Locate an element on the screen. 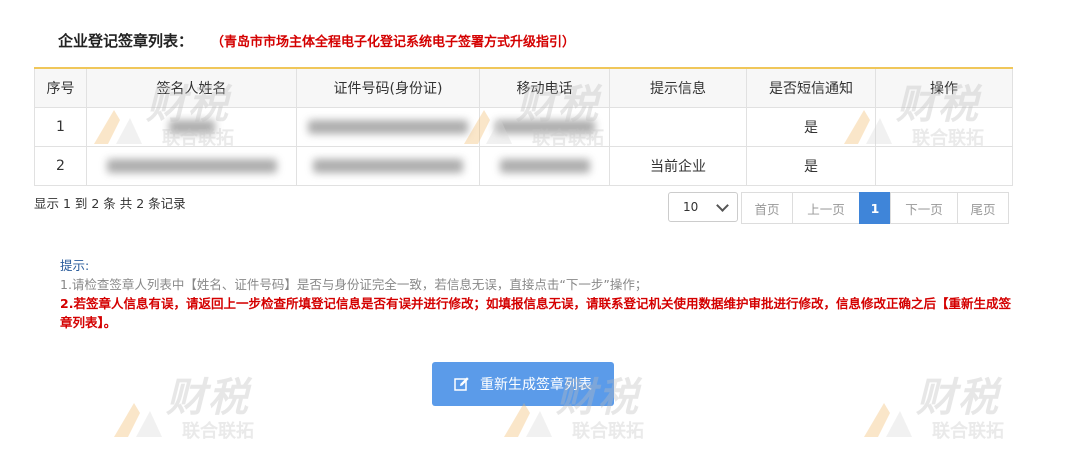  prev-page-button: 上一页 is located at coordinates (826, 208).